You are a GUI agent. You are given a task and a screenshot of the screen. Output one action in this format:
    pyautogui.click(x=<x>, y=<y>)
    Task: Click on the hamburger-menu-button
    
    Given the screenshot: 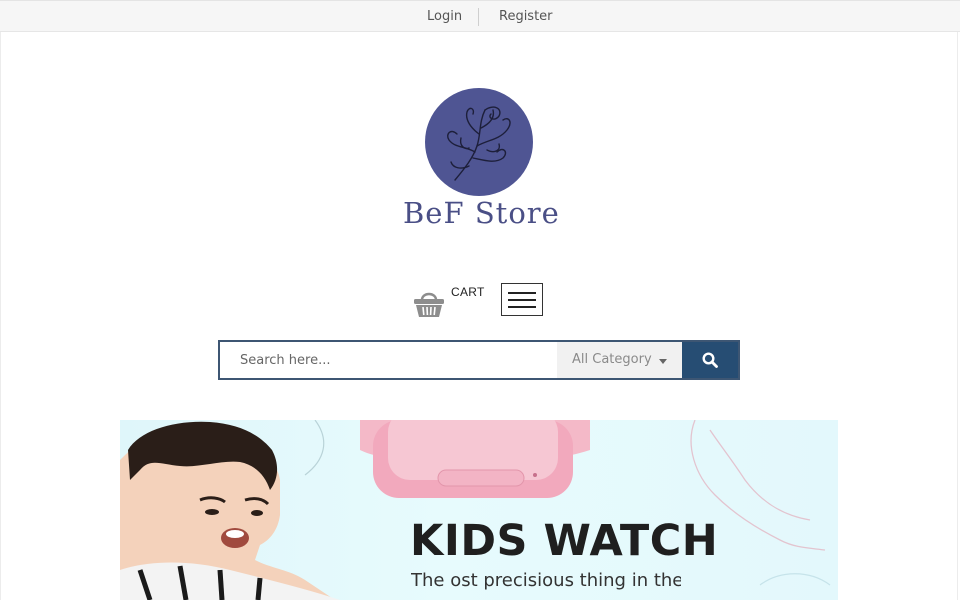 What is the action you would take?
    pyautogui.click(x=522, y=299)
    